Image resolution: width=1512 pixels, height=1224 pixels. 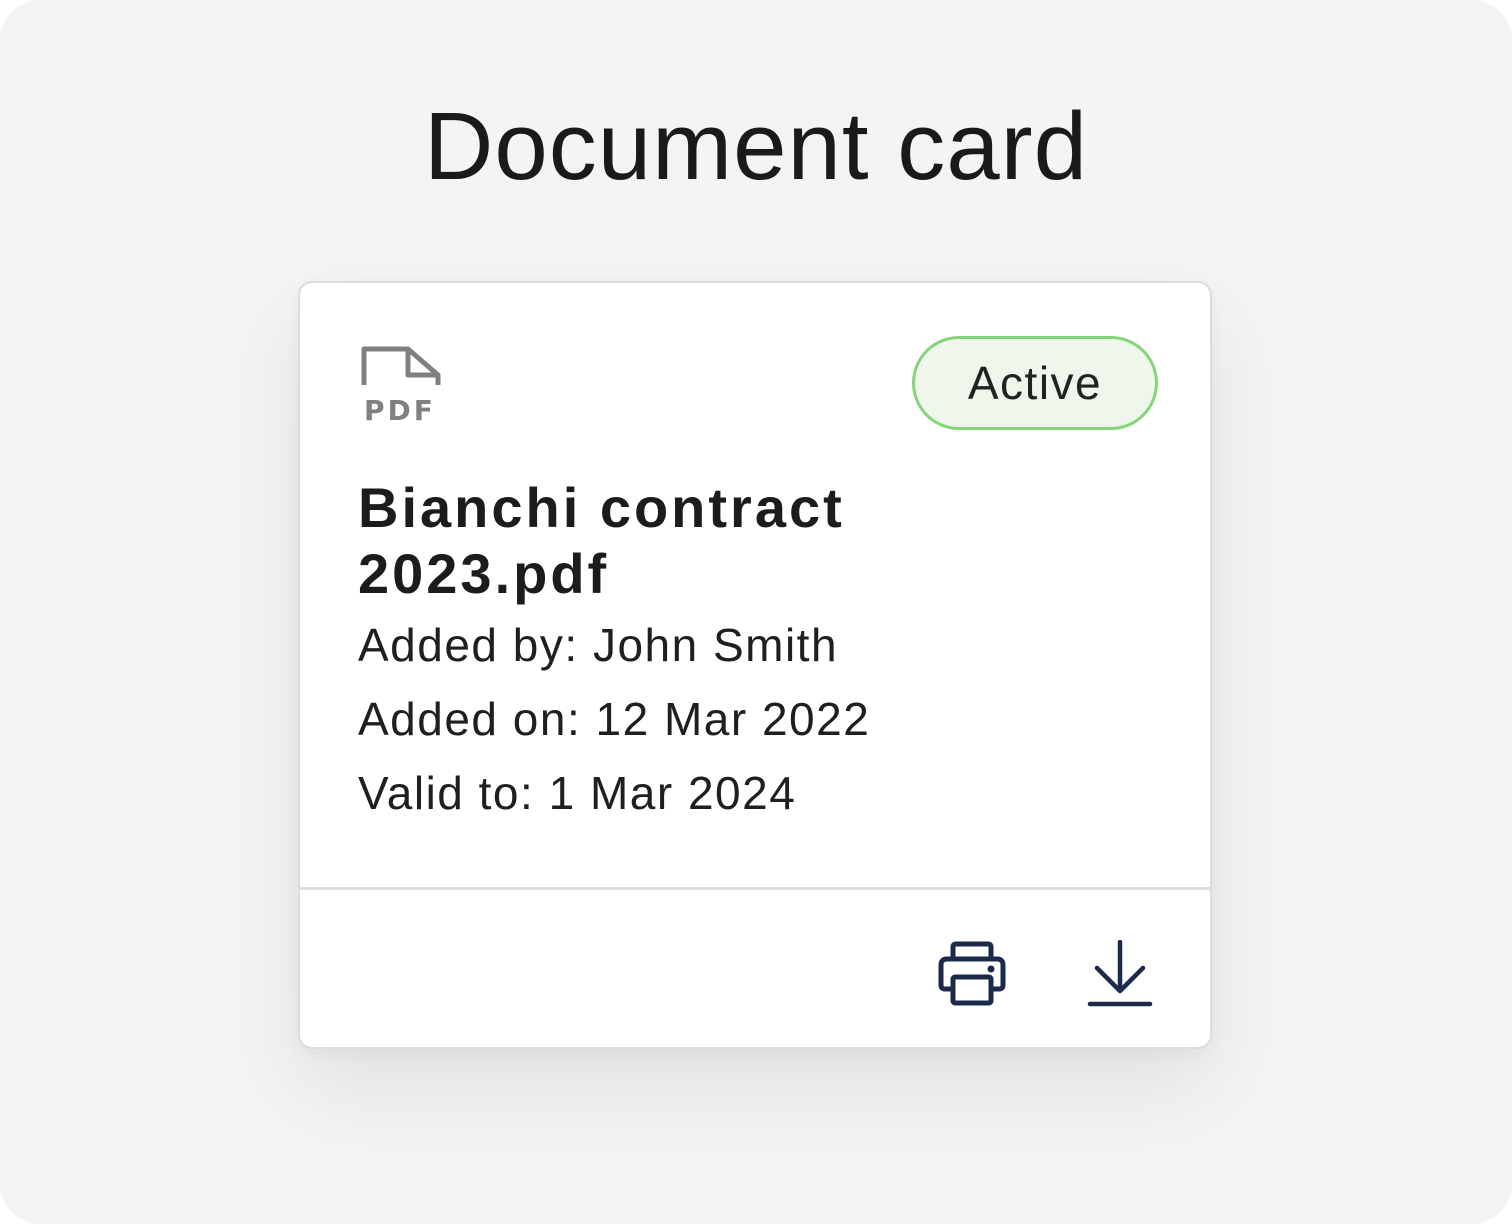 What do you see at coordinates (400, 409) in the screenshot?
I see `file-type-label: PDF` at bounding box center [400, 409].